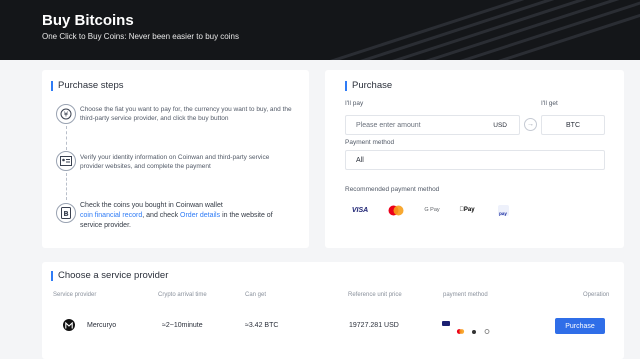  What do you see at coordinates (262, 325) in the screenshot?
I see `can-get-amount: ≈3.42 BTC` at bounding box center [262, 325].